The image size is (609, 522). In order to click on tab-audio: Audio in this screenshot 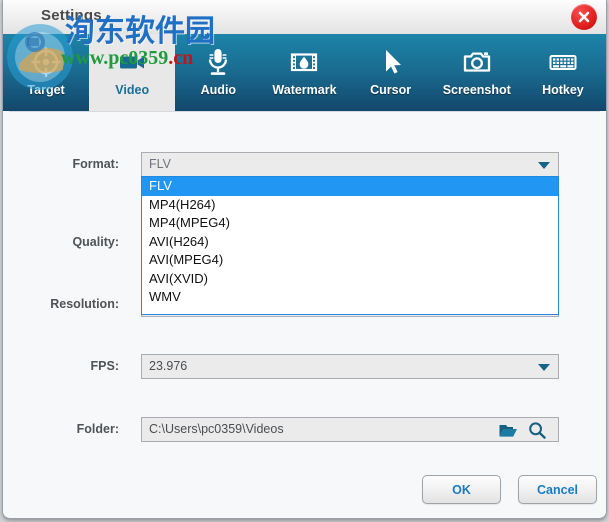, I will do `click(218, 72)`.